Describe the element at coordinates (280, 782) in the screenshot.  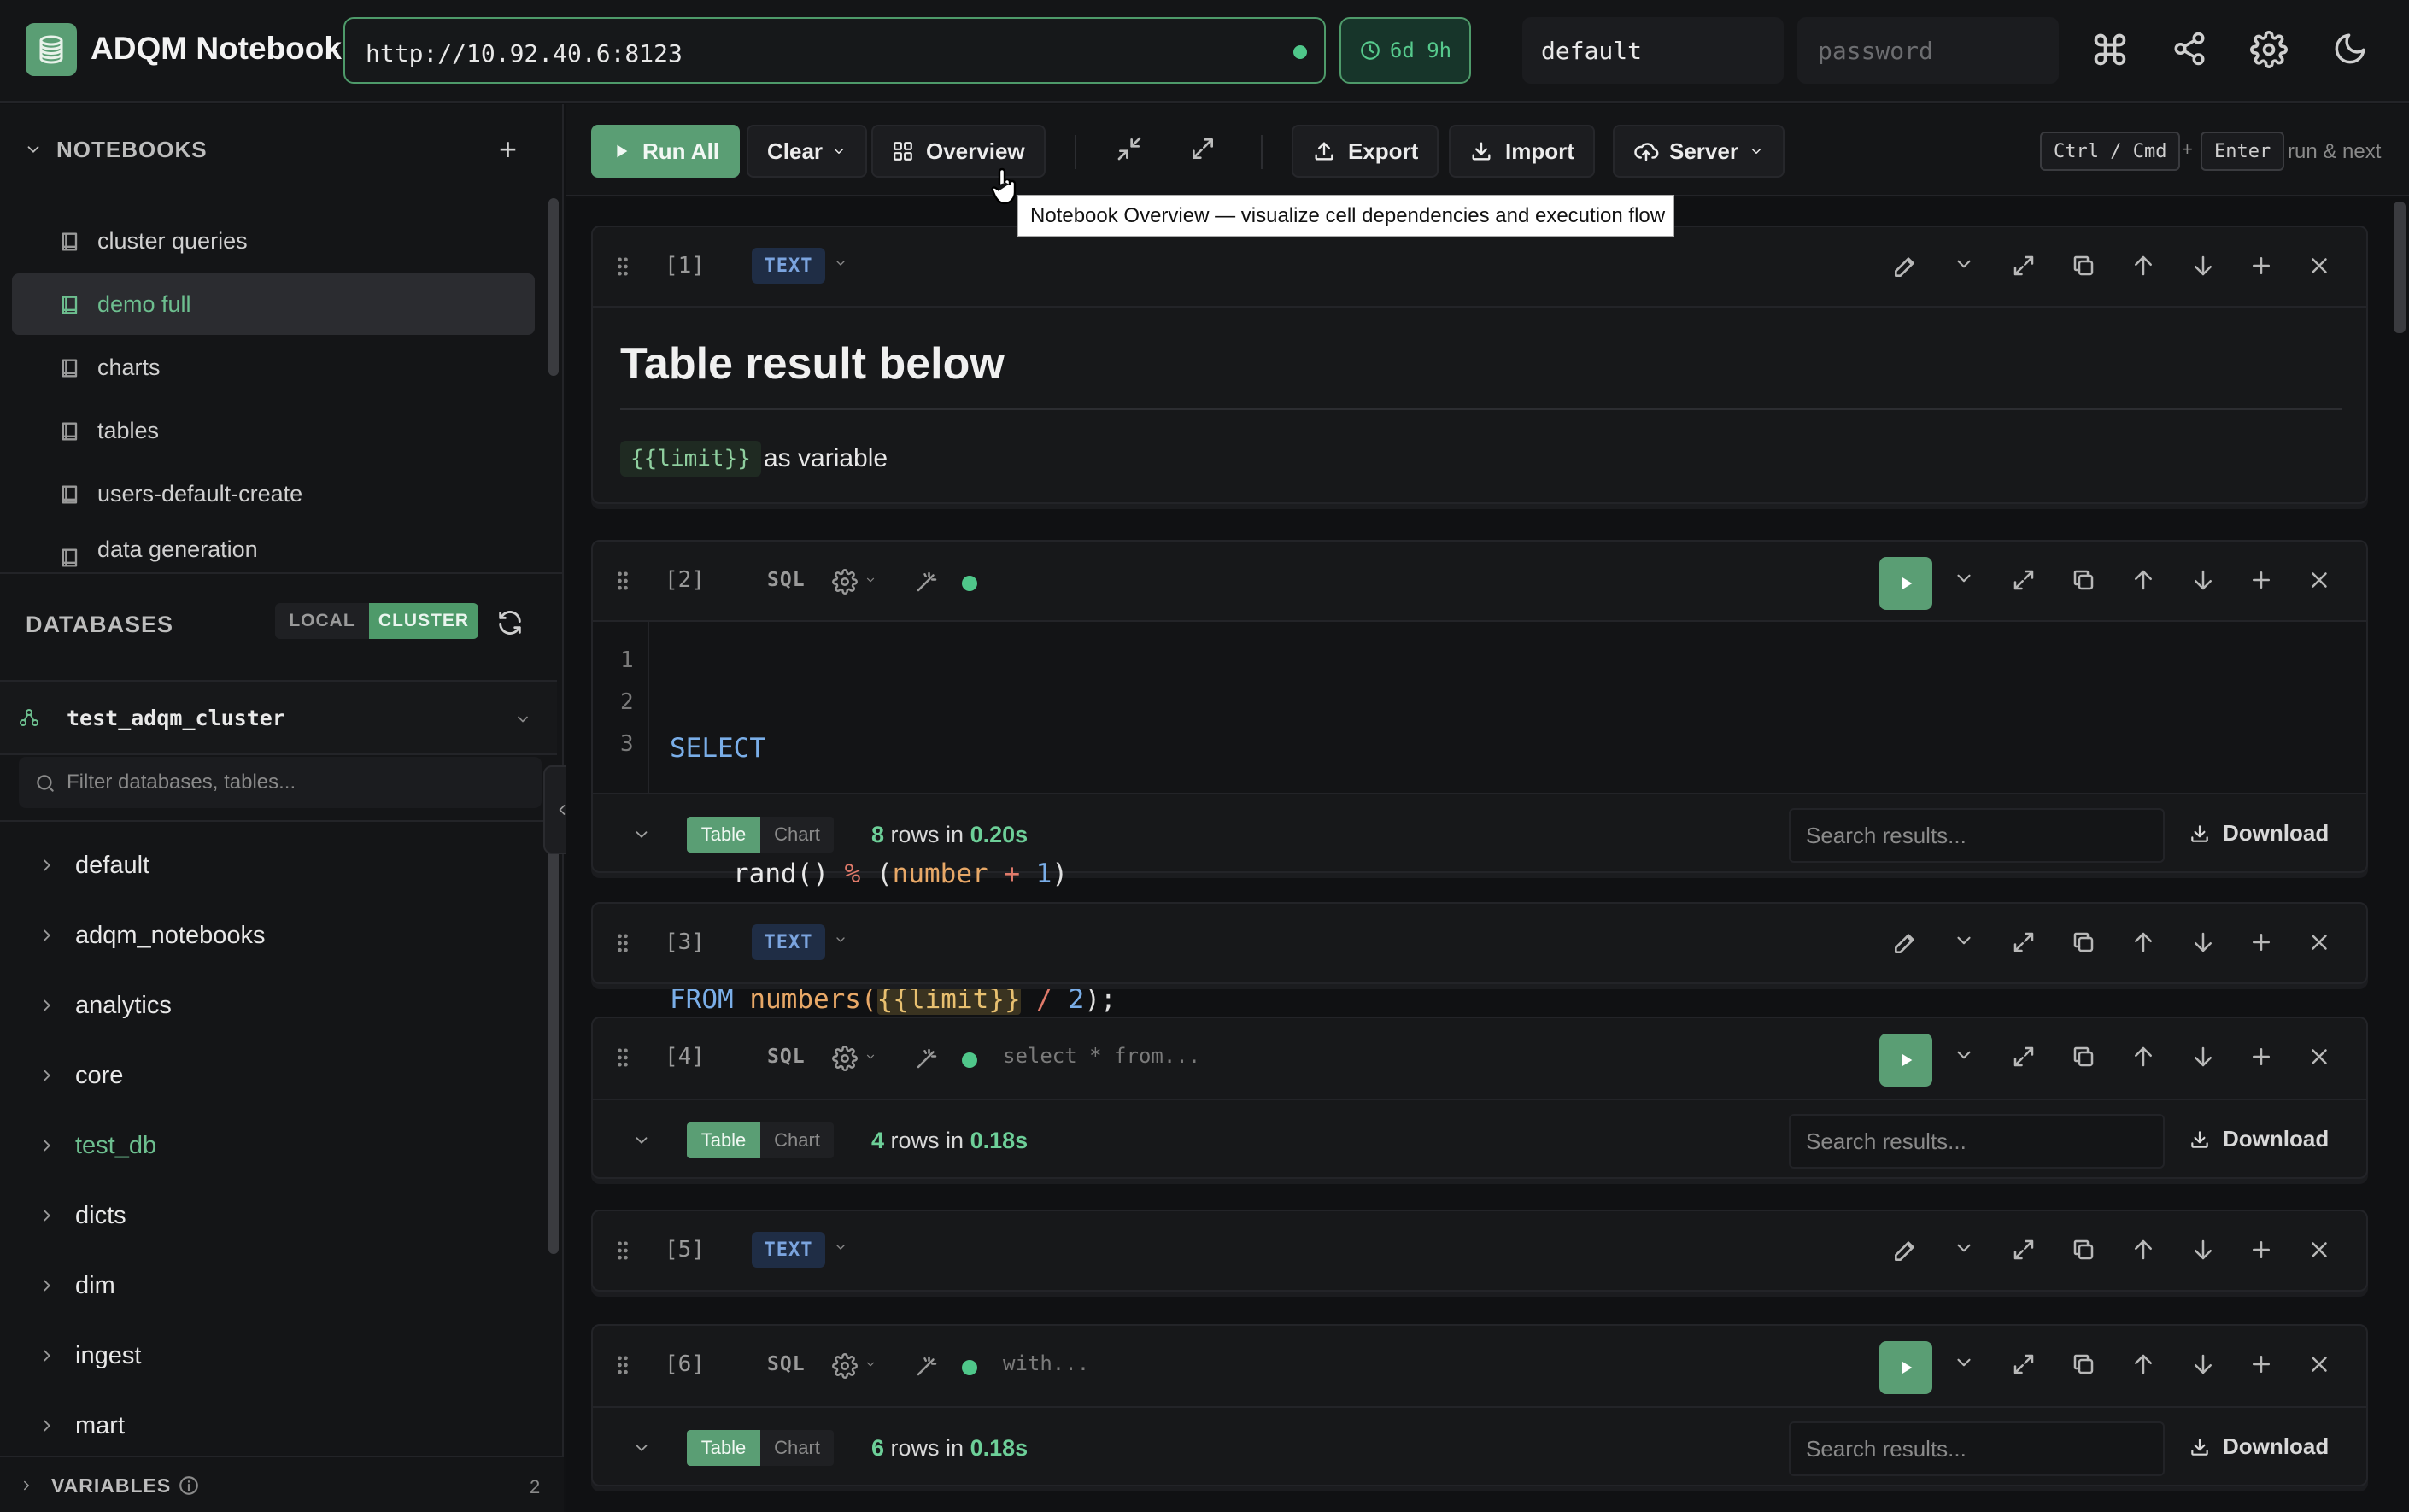
I see `filter-databases-input` at that location.